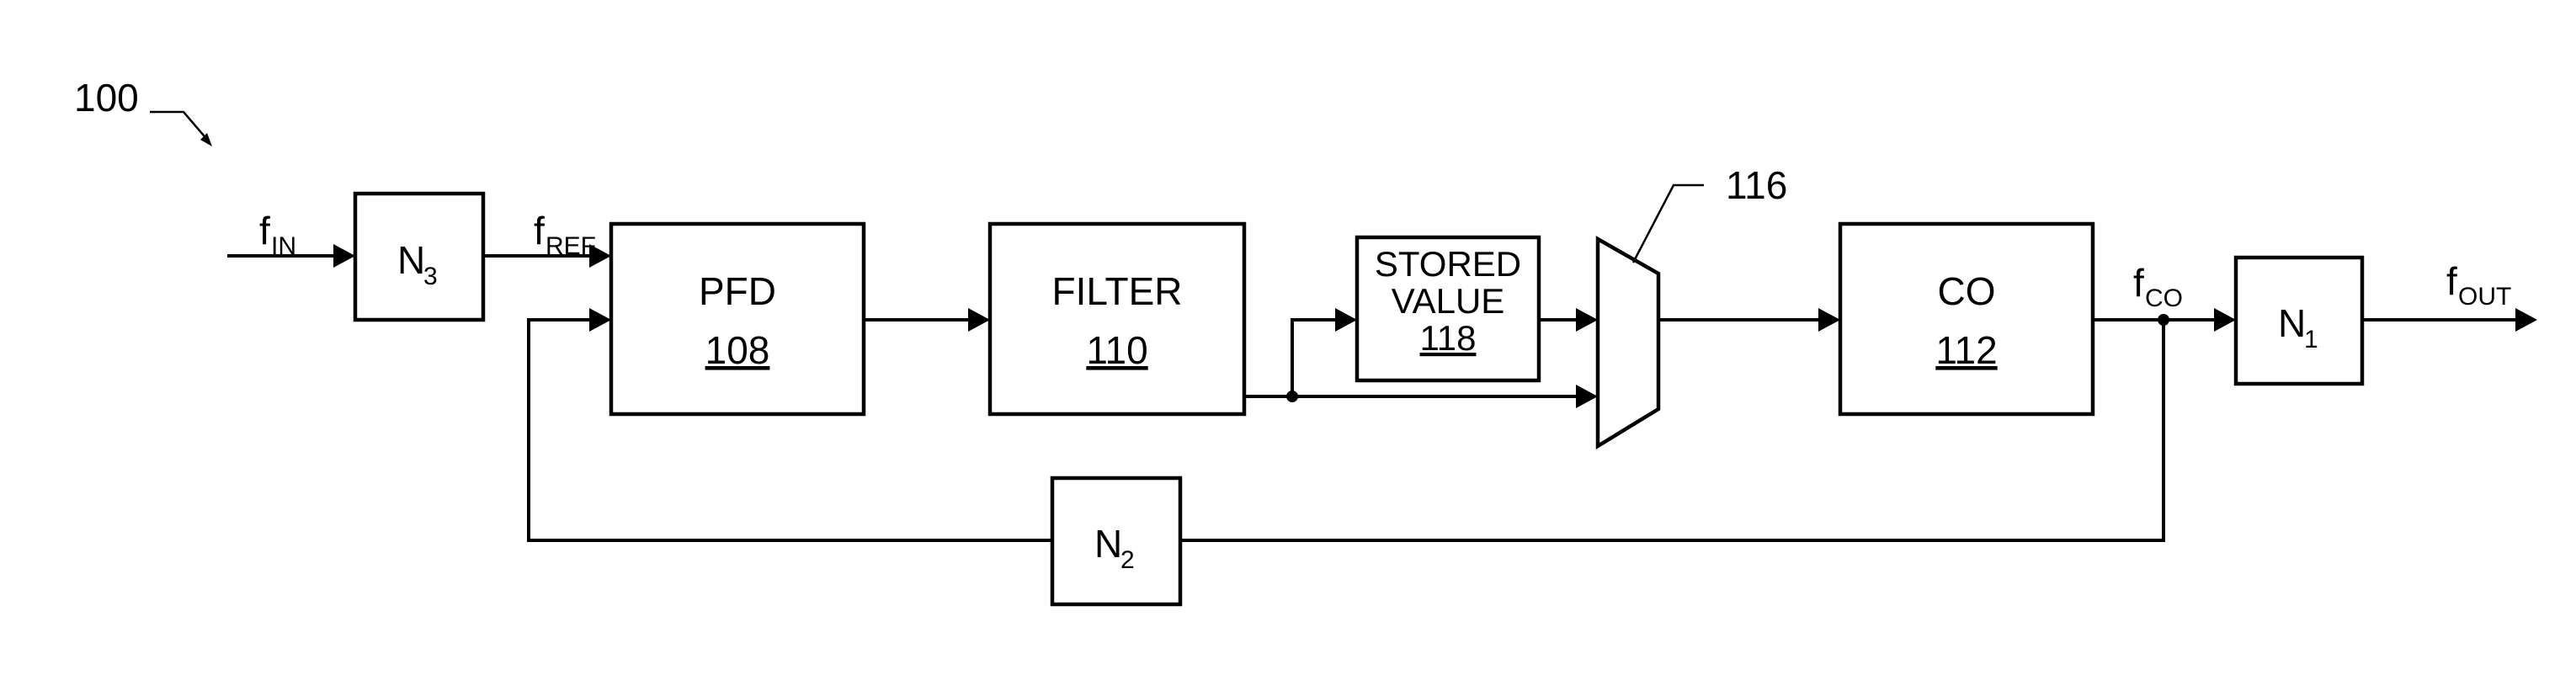 This screenshot has width=2576, height=675. What do you see at coordinates (1966, 350) in the screenshot?
I see `co-ref: 112` at bounding box center [1966, 350].